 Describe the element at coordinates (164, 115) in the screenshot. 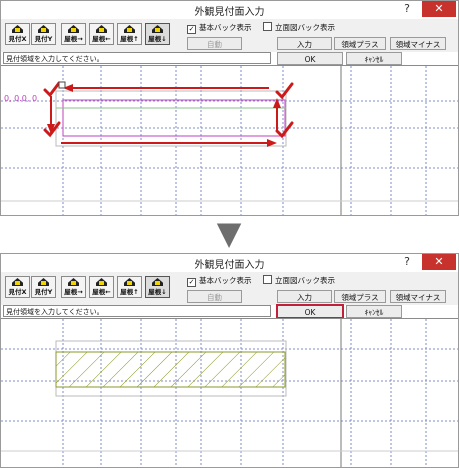

I see `input-arrows` at that location.